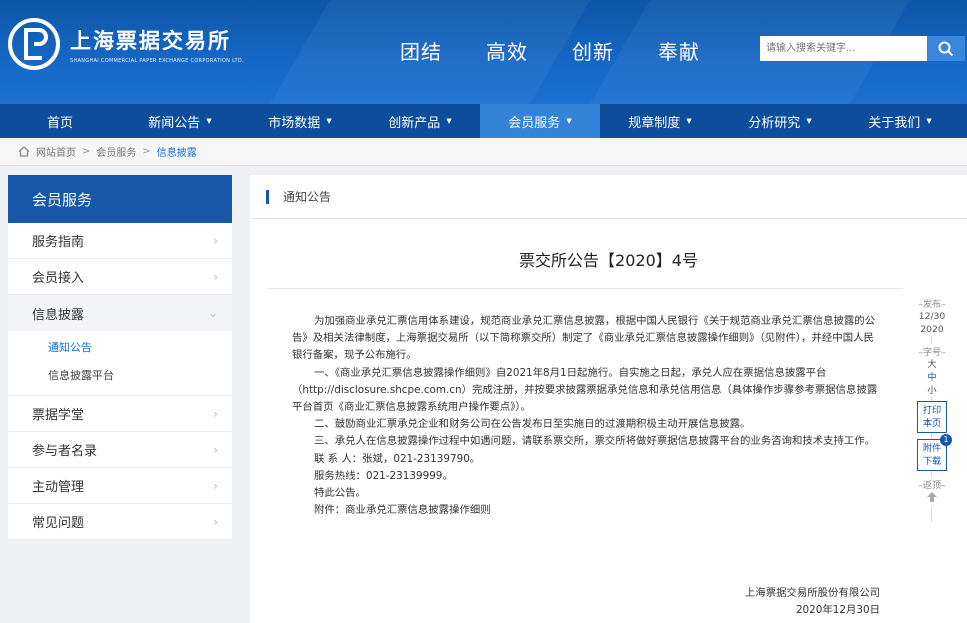  I want to click on nav-item-products: 创新产品 ▼, so click(420, 121).